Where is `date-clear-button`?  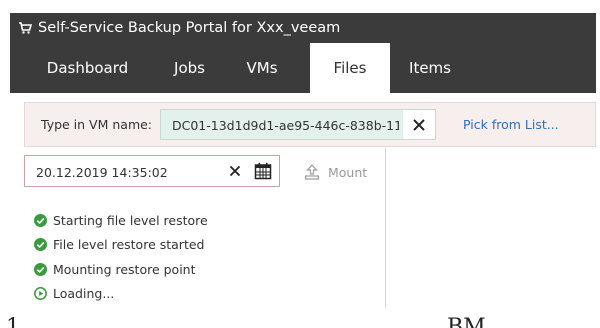
date-clear-button is located at coordinates (235, 171).